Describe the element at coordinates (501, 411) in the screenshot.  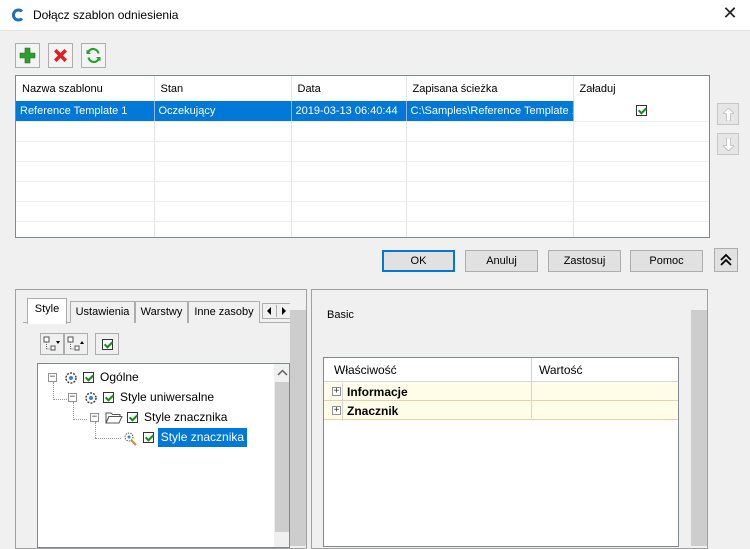
I see `property-group-marker: + Znacznik` at that location.